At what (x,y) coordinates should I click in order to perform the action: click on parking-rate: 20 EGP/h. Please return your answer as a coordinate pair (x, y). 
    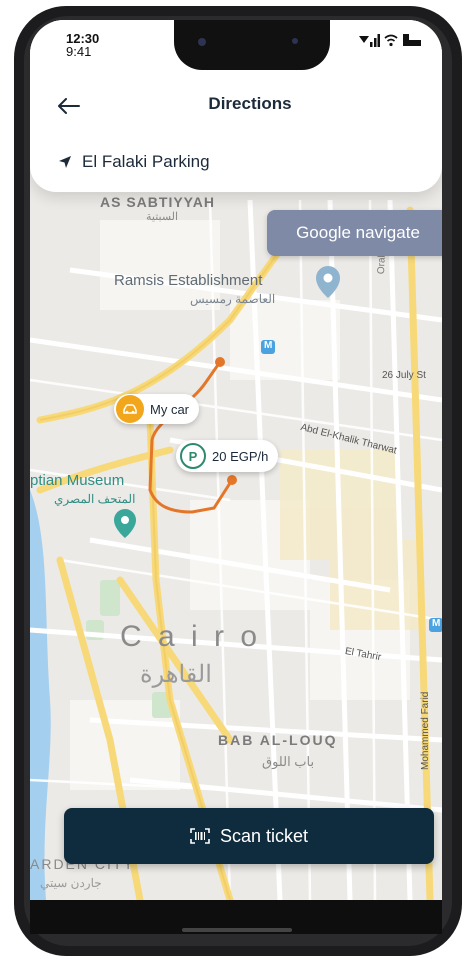
    Looking at the image, I should click on (240, 456).